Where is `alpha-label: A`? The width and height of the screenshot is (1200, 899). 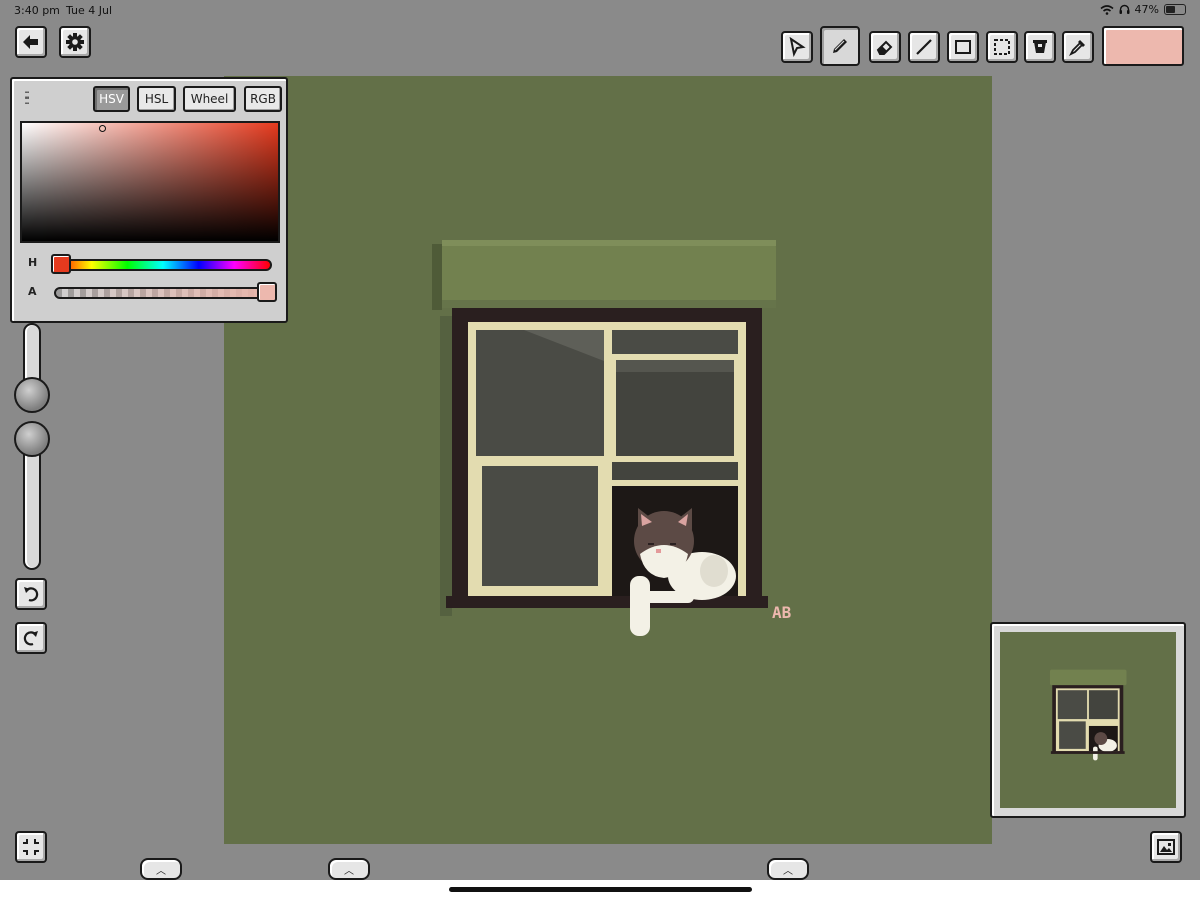
alpha-label: A is located at coordinates (32, 291).